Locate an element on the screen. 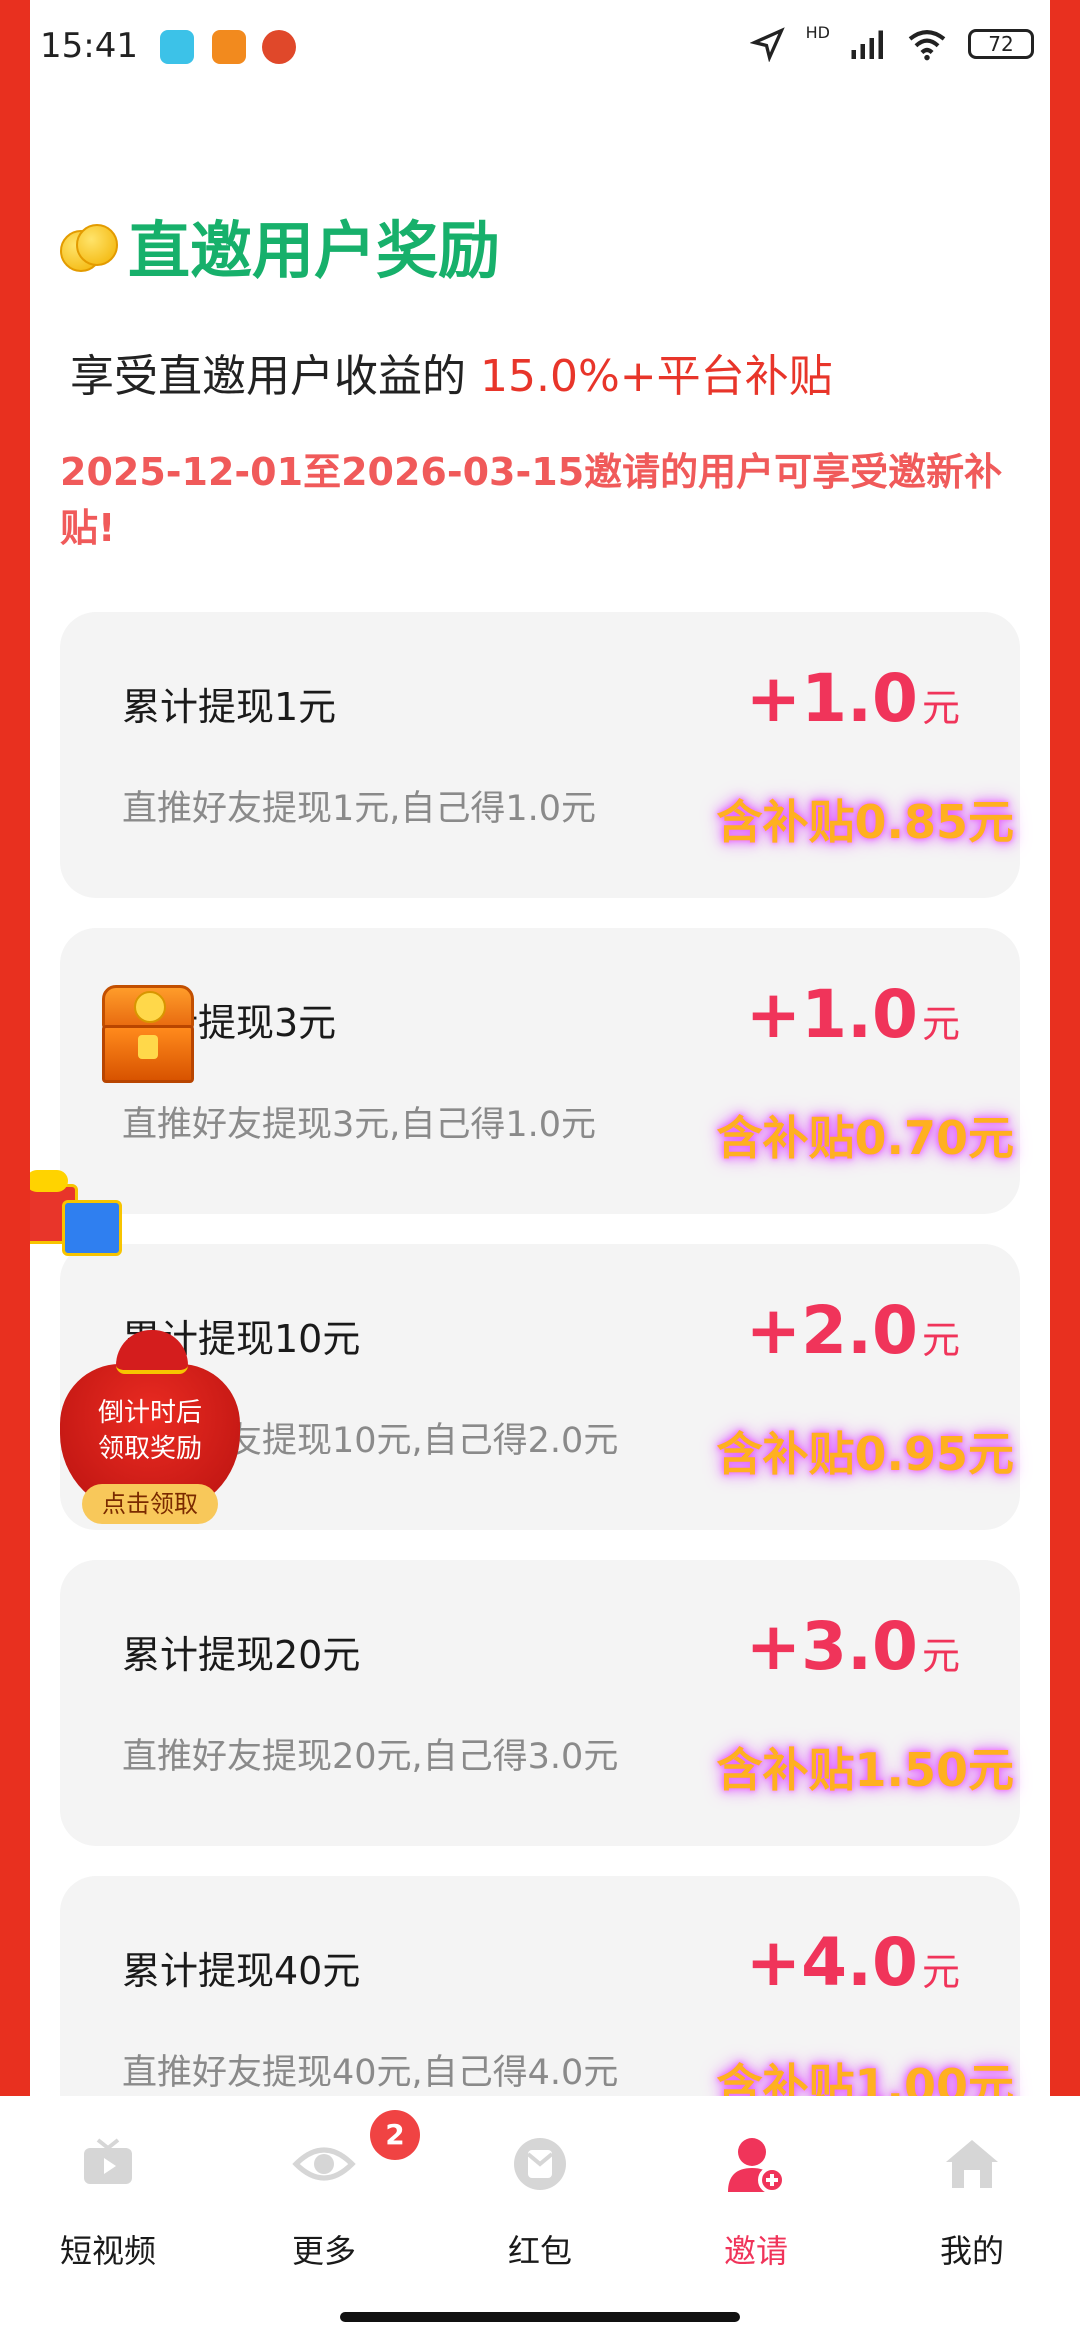 The width and height of the screenshot is (1080, 2340). reward-card: 累计提现20元 +3.0 元 直推好友提现20元,自己得3.0元 含补贴1.50元 is located at coordinates (540, 1703).